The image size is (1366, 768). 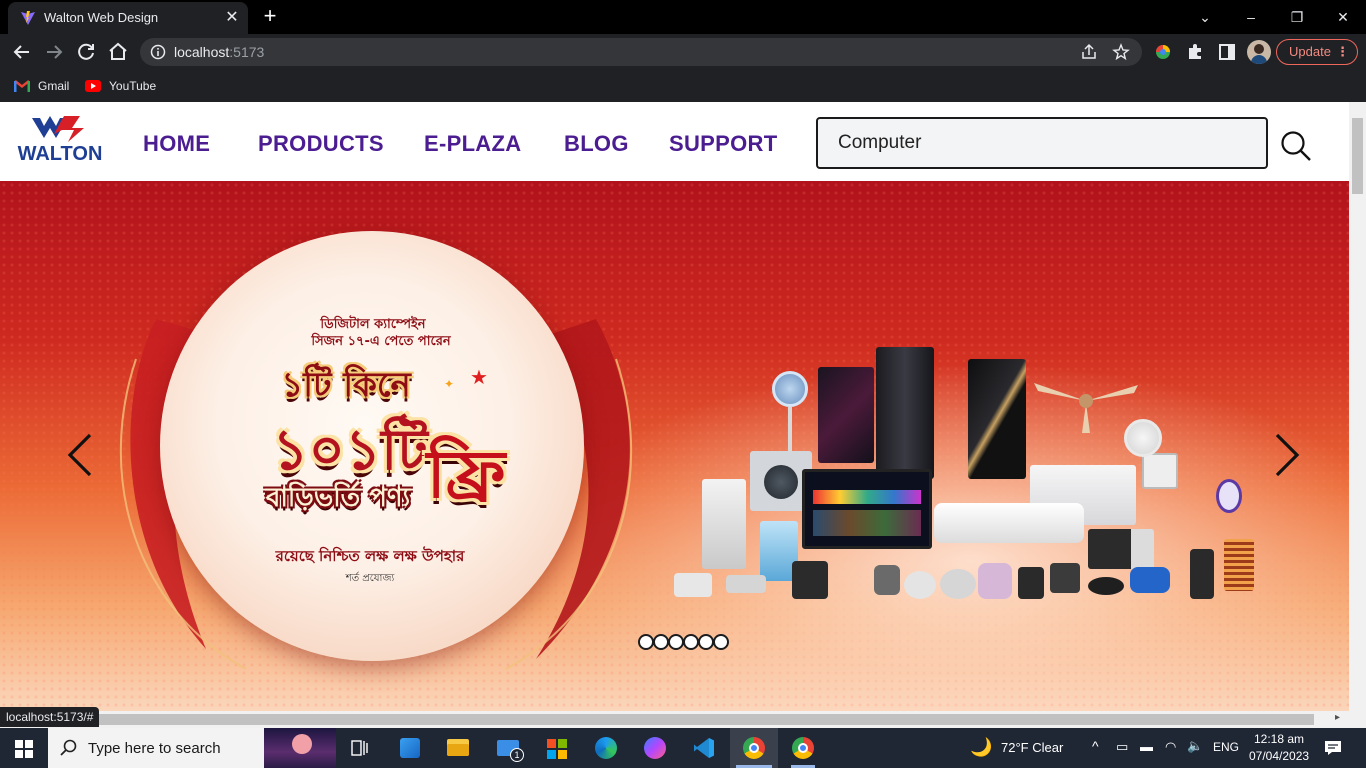 What do you see at coordinates (606, 748) in the screenshot?
I see `edge-browser-icon` at bounding box center [606, 748].